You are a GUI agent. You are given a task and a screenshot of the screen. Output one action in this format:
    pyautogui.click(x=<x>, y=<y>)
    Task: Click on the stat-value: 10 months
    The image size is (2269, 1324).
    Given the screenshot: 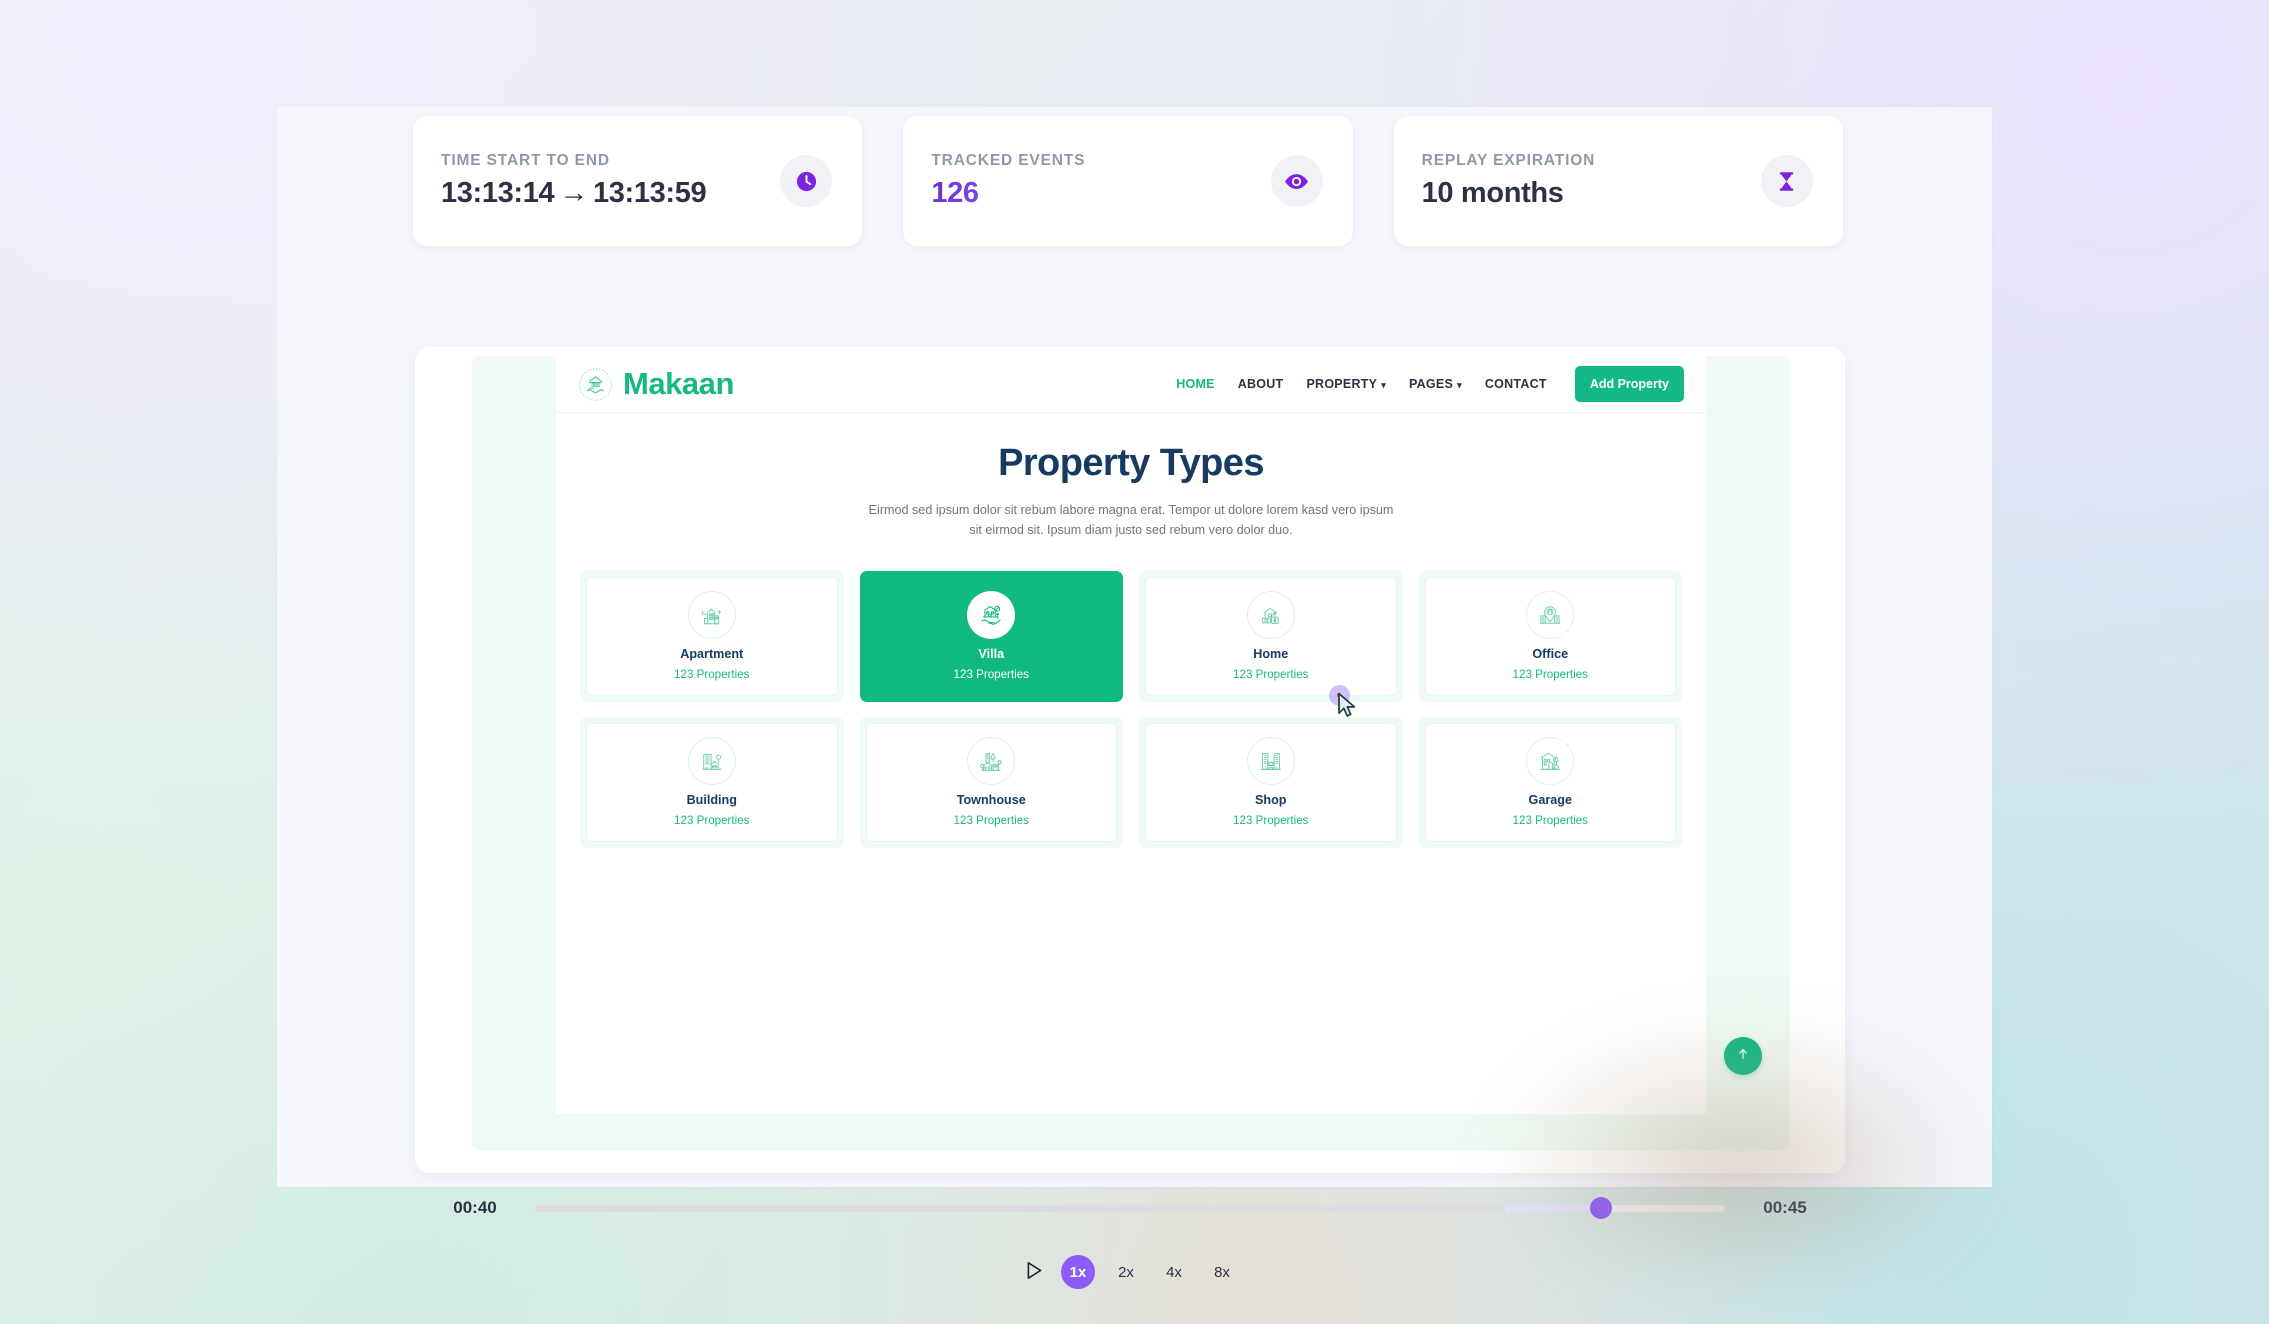 What is the action you would take?
    pyautogui.click(x=1492, y=193)
    